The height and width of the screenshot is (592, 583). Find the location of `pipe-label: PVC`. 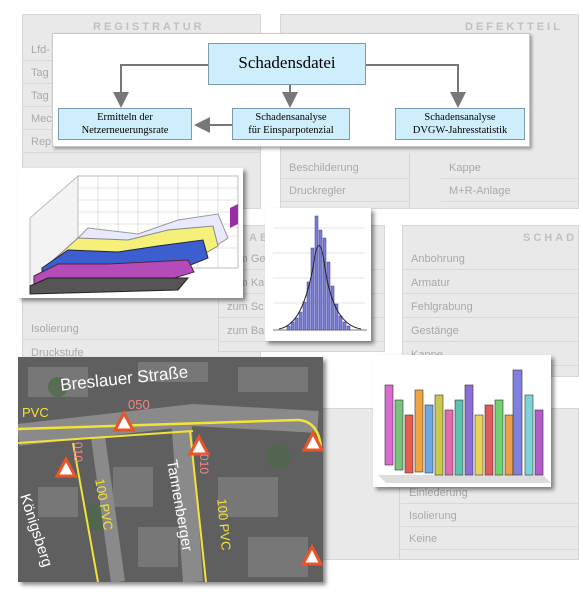

pipe-label: PVC is located at coordinates (35, 412).